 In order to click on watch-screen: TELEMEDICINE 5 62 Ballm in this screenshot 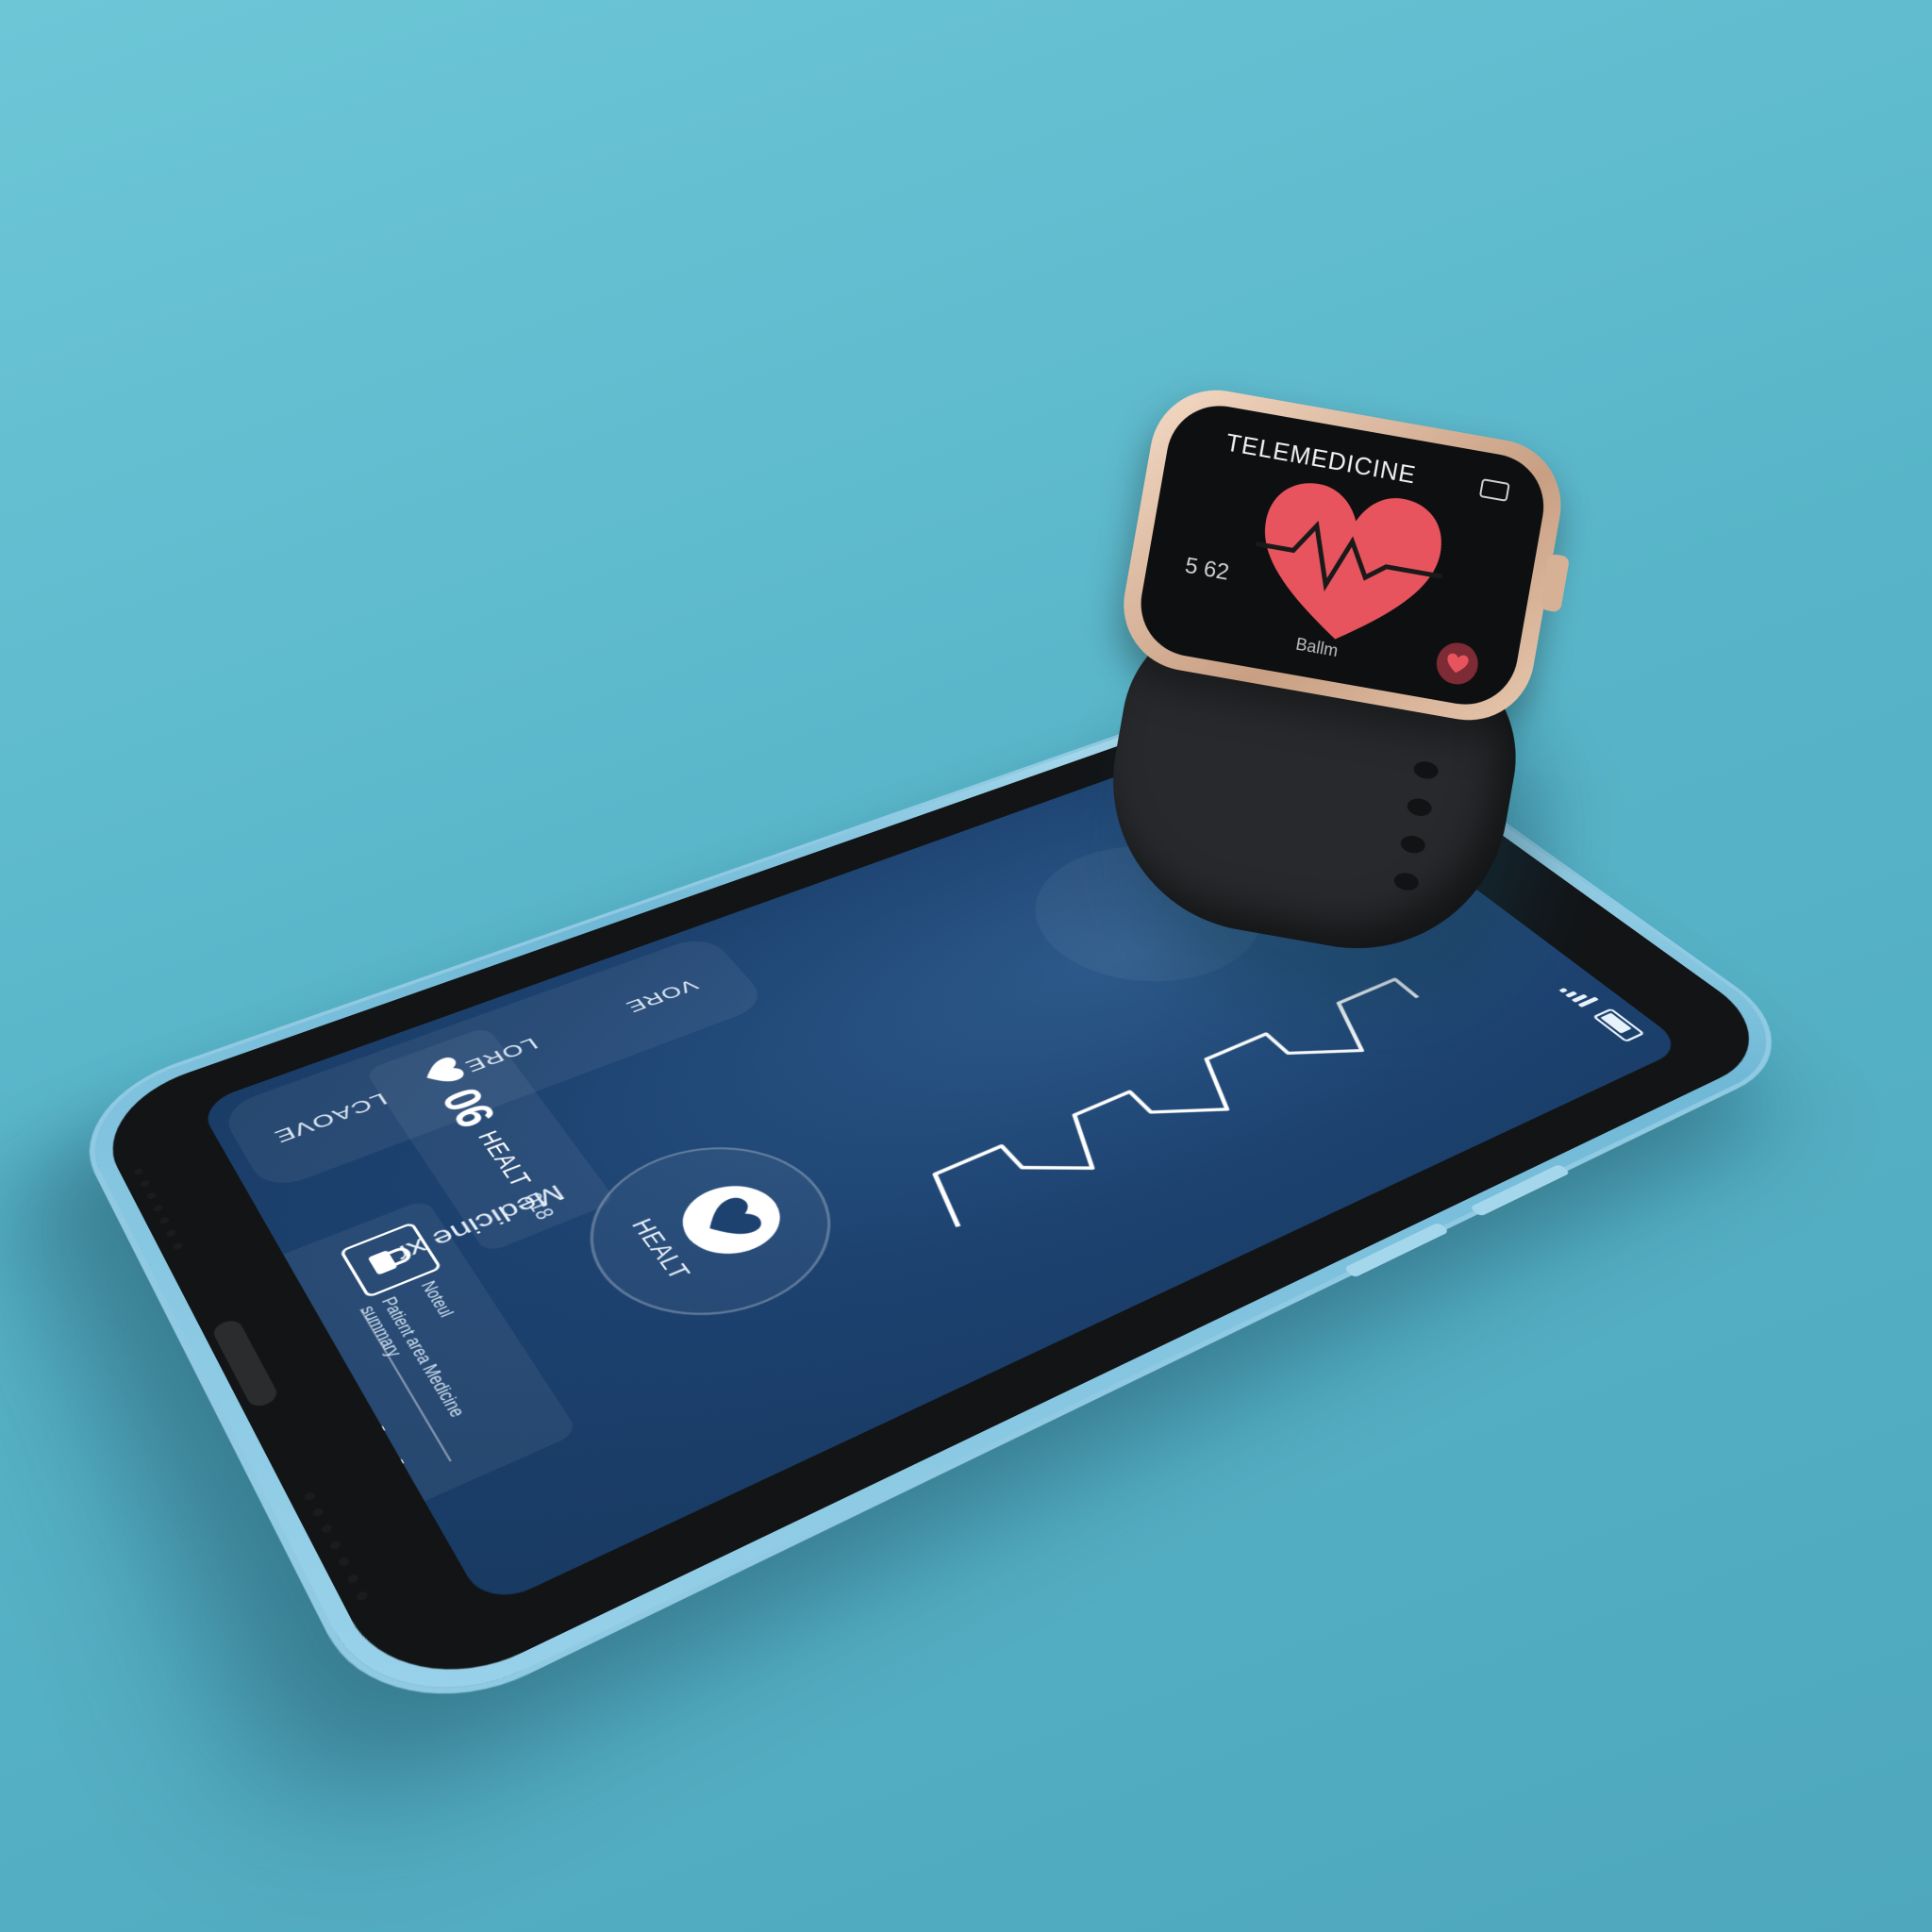, I will do `click(1343, 555)`.